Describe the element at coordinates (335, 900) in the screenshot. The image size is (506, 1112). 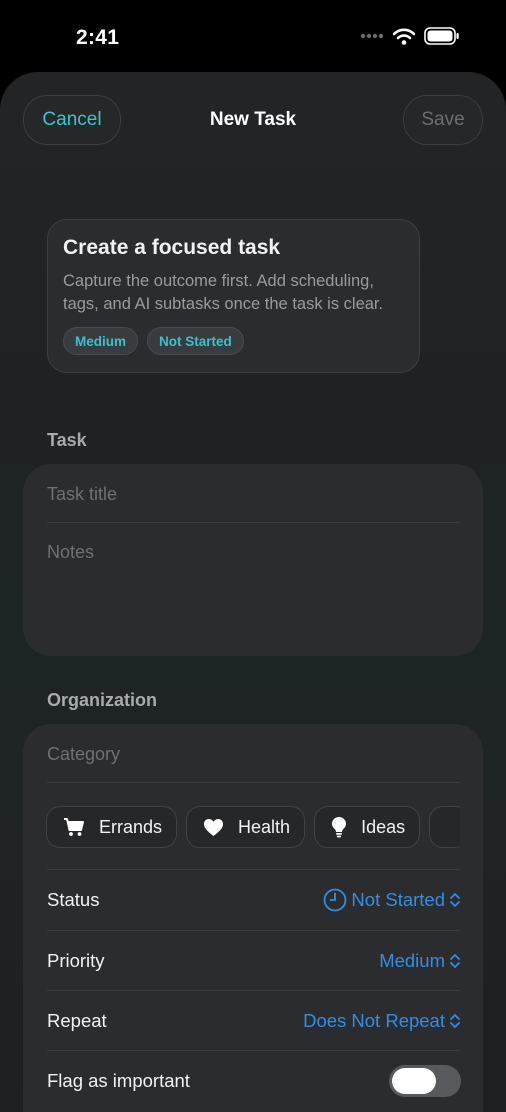
I see `clock-icon` at that location.